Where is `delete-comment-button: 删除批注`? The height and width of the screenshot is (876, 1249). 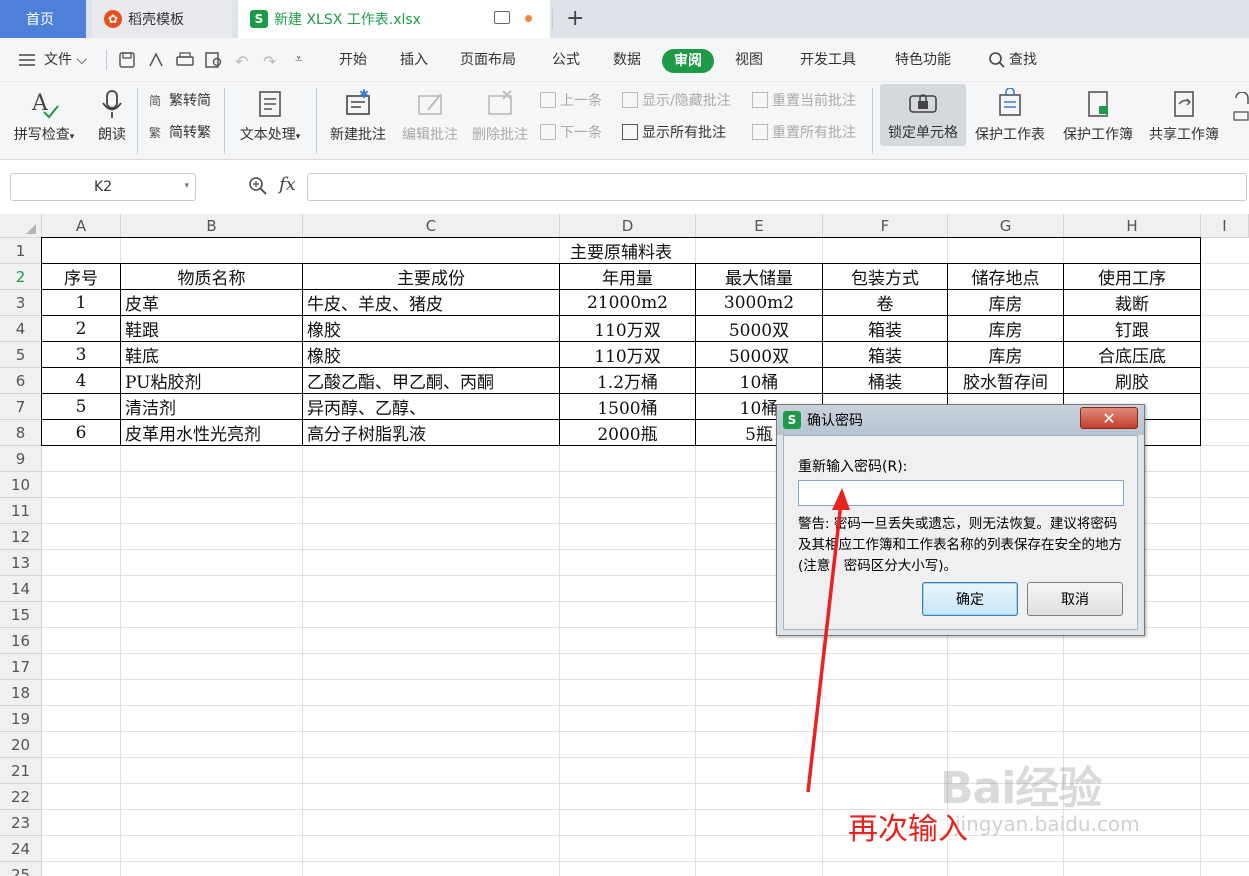
delete-comment-button: 删除批注 is located at coordinates (500, 116).